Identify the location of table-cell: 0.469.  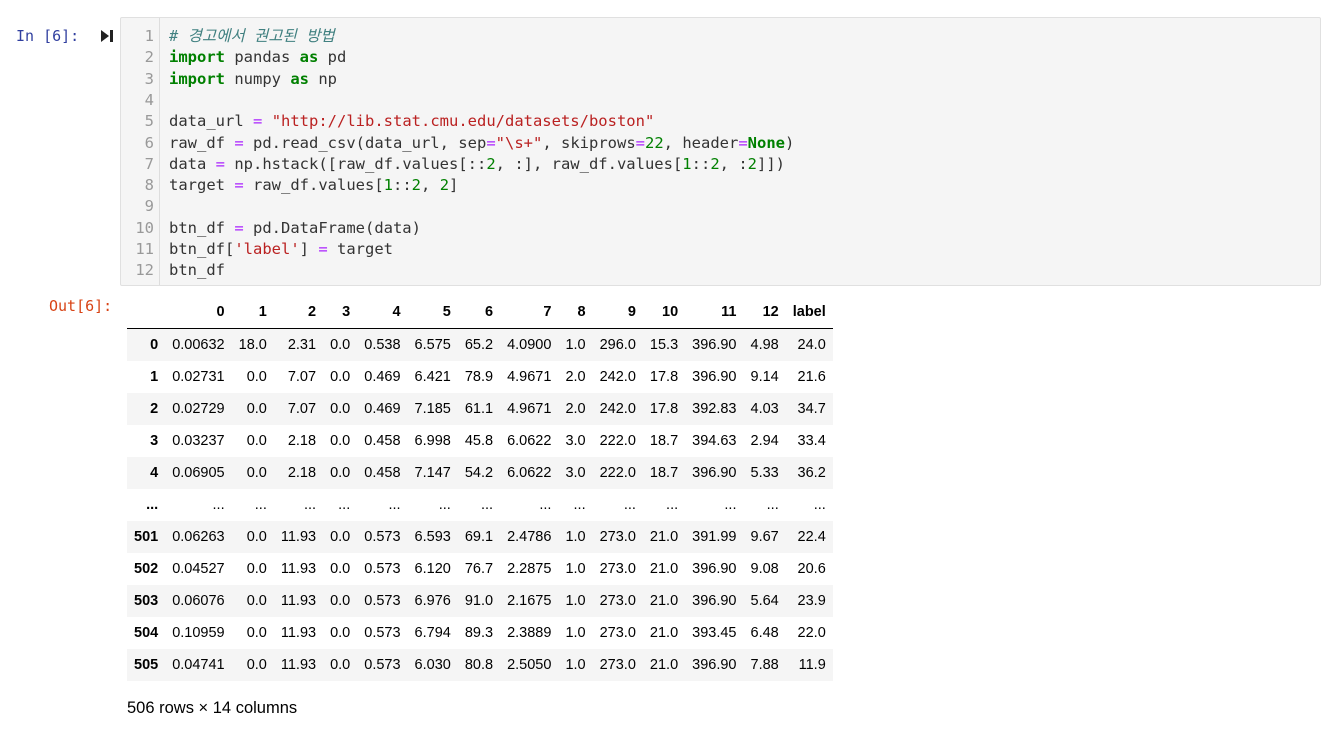
(382, 409).